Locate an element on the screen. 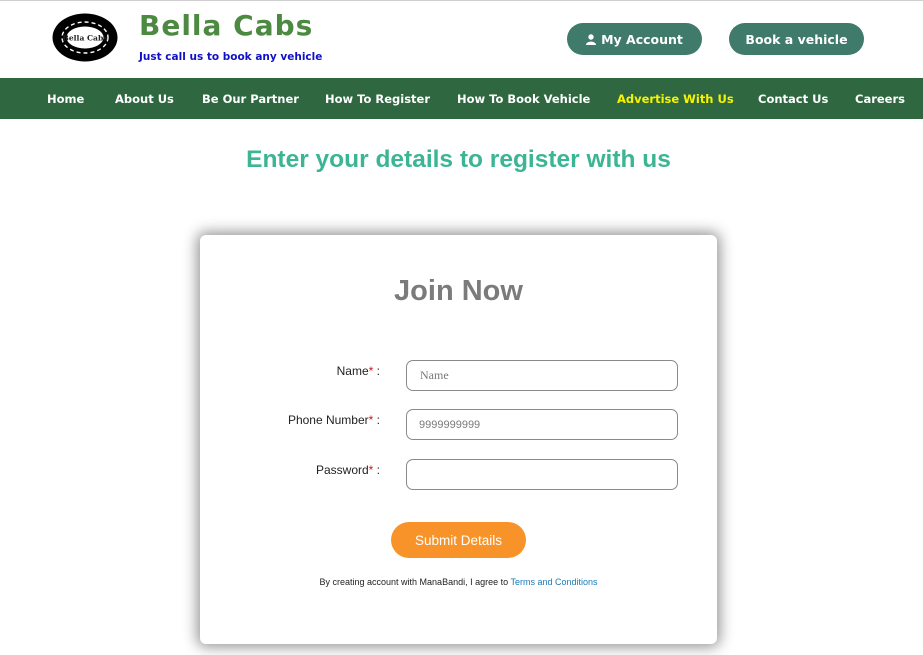 The height and width of the screenshot is (655, 923). logo-text: Bella Cabs is located at coordinates (84, 38).